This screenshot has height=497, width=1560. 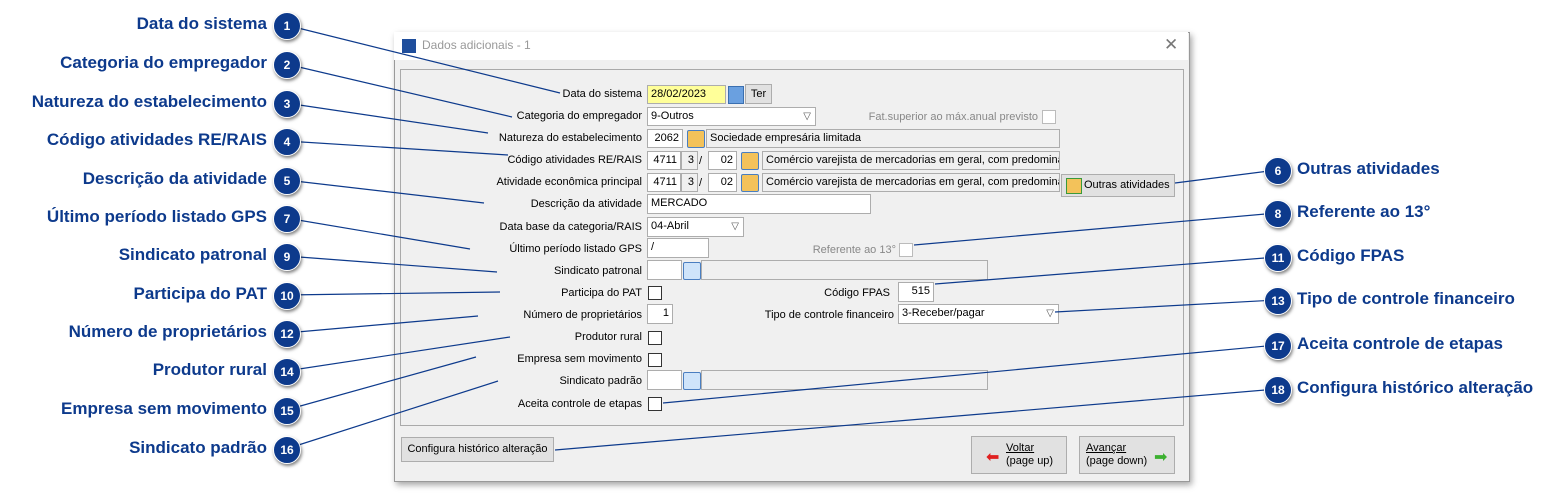 I want to click on callout-badge: 8, so click(x=1278, y=214).